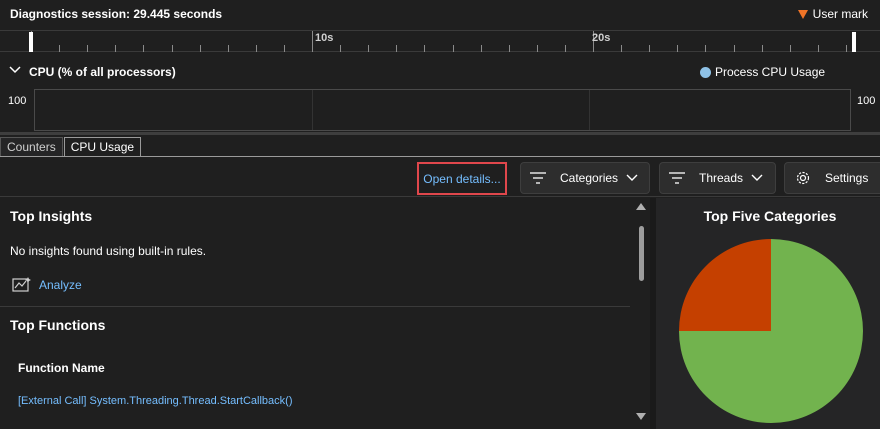 This screenshot has height=429, width=880. I want to click on scroll-thumb, so click(641, 253).